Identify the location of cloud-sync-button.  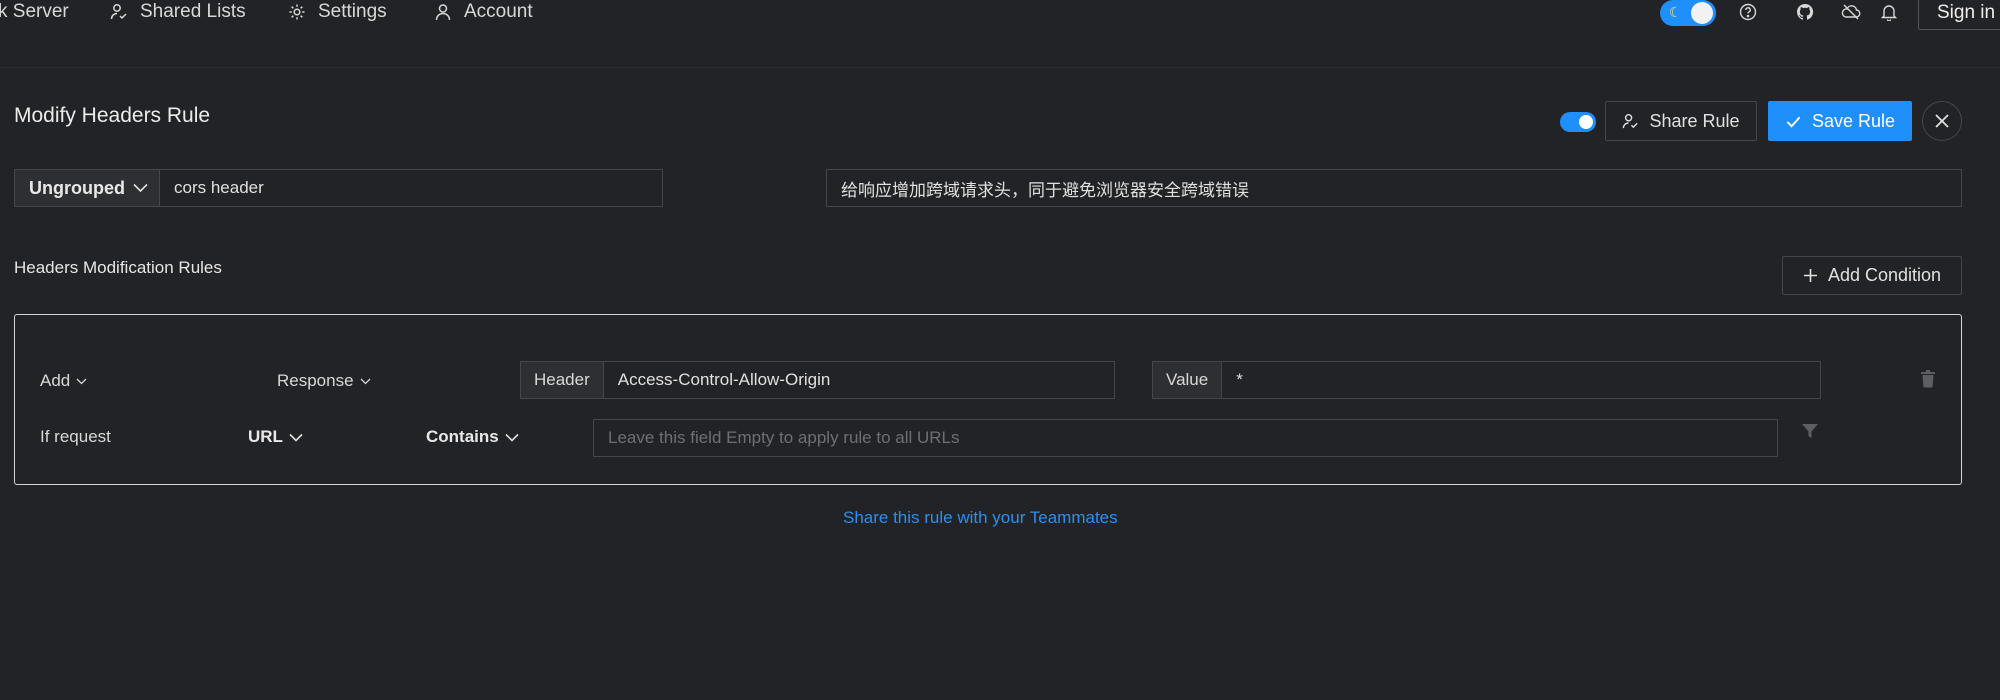
(1851, 12).